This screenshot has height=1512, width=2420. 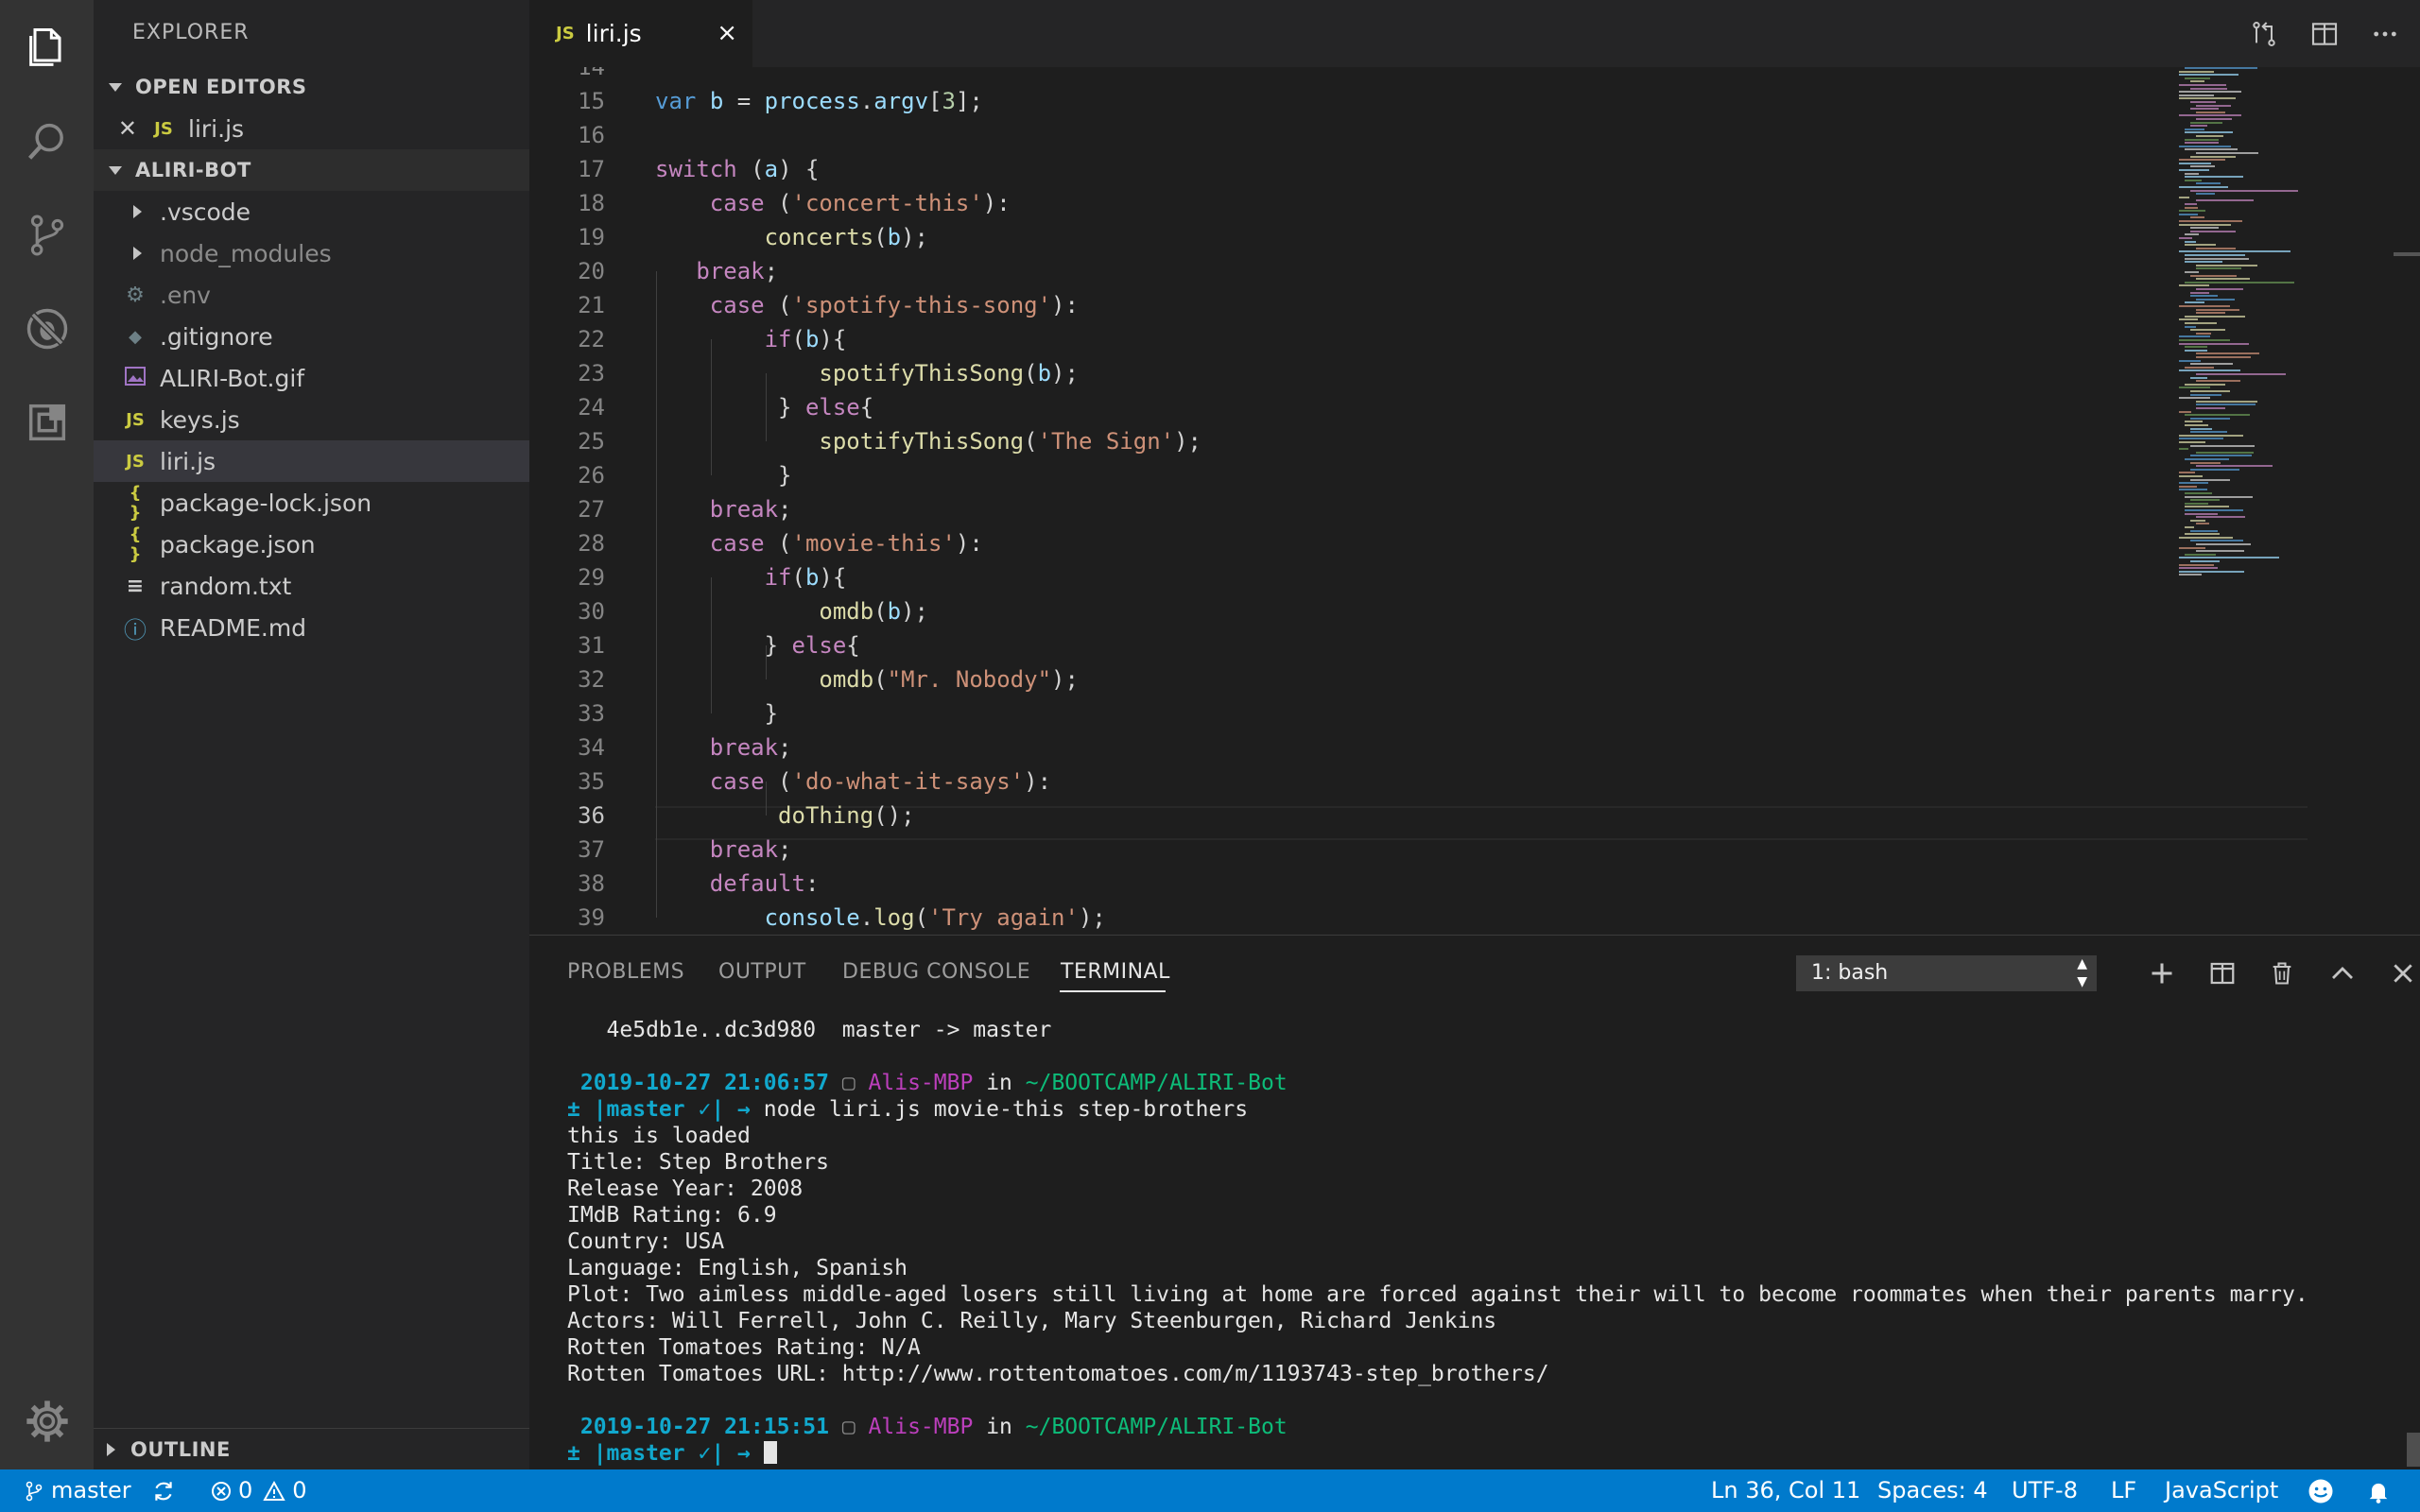 I want to click on terminal-input-line: ± |master ✓| →, so click(x=672, y=1453).